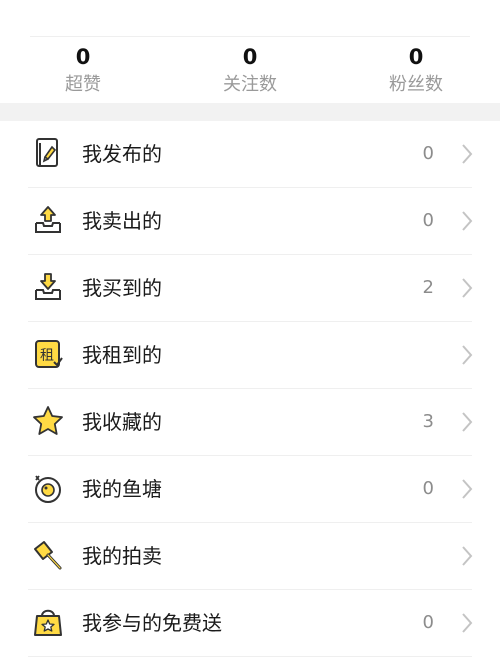 Image resolution: width=500 pixels, height=672 pixels. What do you see at coordinates (250, 112) in the screenshot?
I see `section-gap` at bounding box center [250, 112].